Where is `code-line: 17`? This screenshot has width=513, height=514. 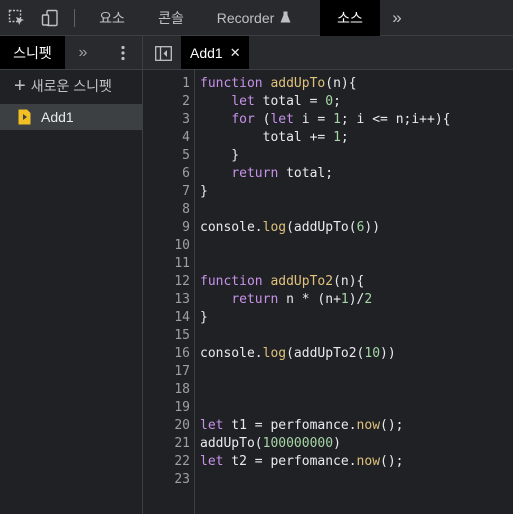 code-line: 17 is located at coordinates (328, 372).